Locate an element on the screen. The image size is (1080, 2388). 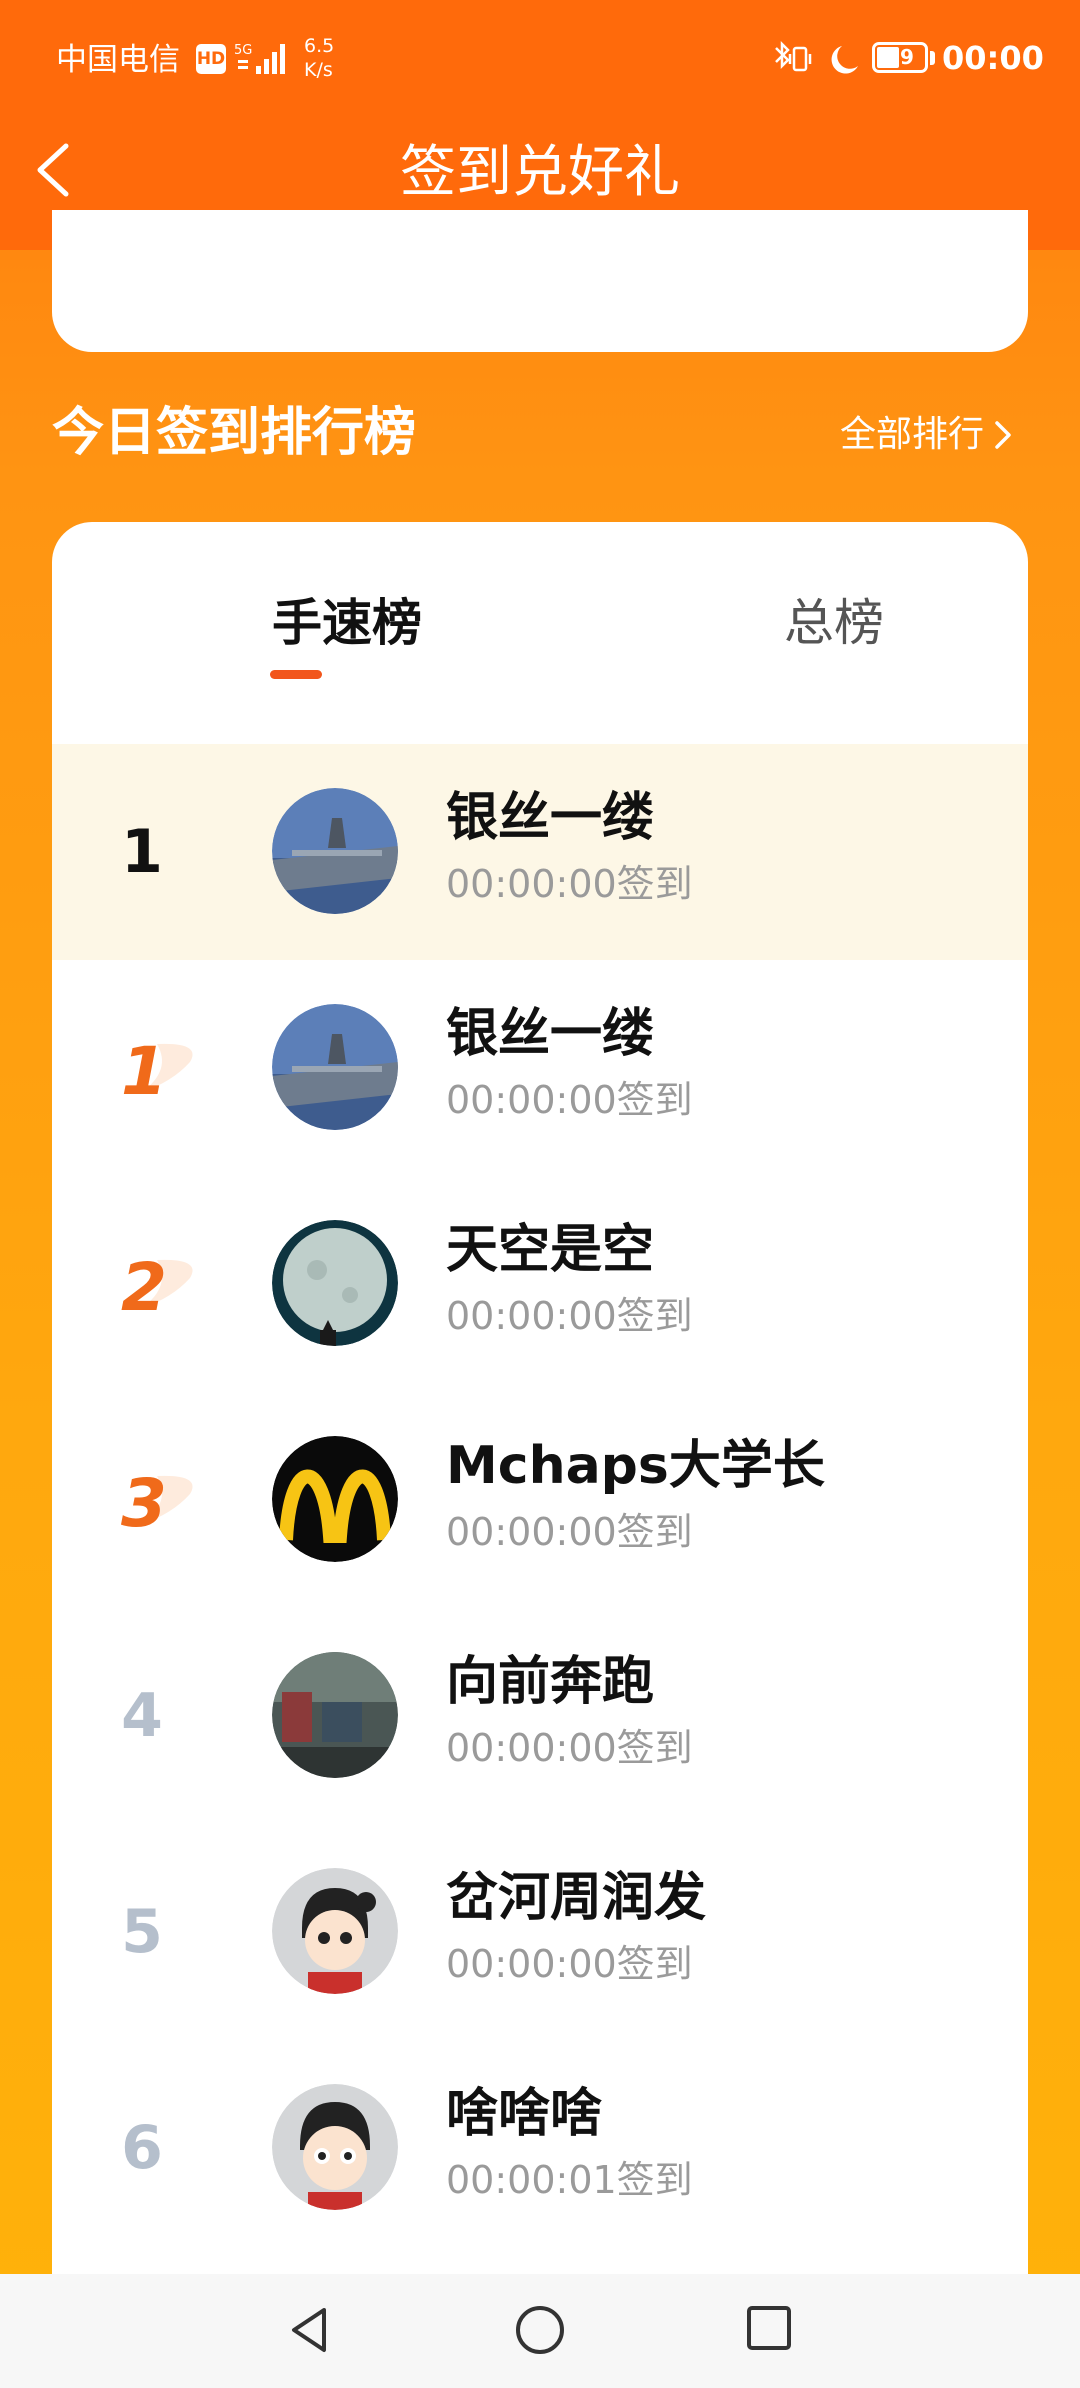
my-user-name: 银丝一缕 is located at coordinates (550, 818).